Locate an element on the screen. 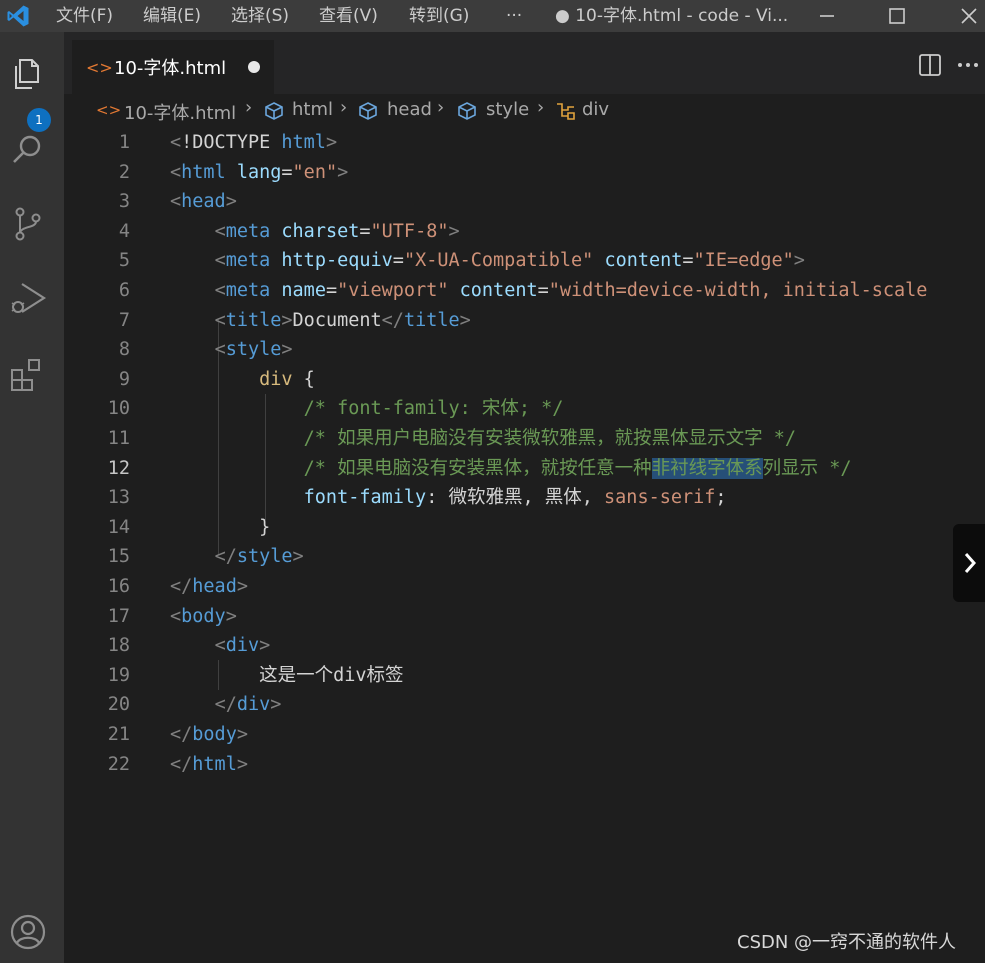  line-code: /* 如果用户电脑没有安装微软雅黑，就按黑体显示文字 */ is located at coordinates (483, 439).